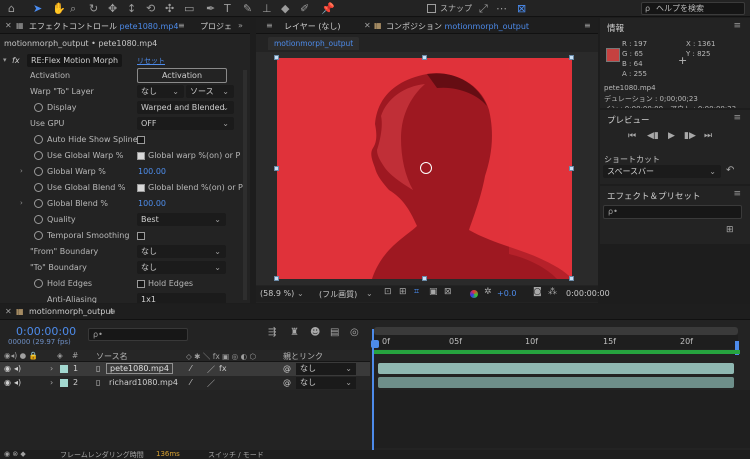 This screenshot has height=459, width=750. What do you see at coordinates (20, 25) in the screenshot?
I see `lock-icon: ▦` at bounding box center [20, 25].